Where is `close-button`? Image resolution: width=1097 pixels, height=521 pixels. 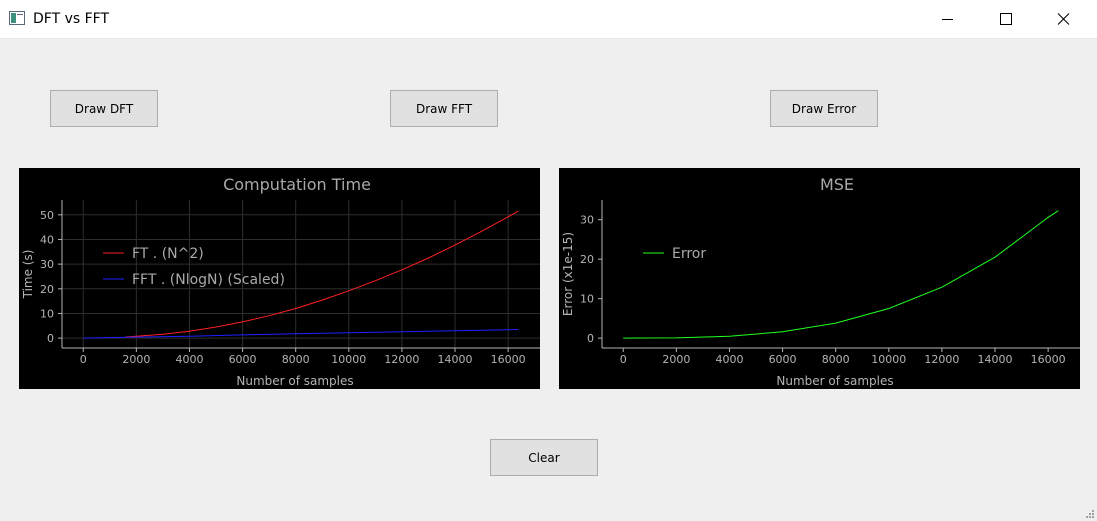
close-button is located at coordinates (1064, 19).